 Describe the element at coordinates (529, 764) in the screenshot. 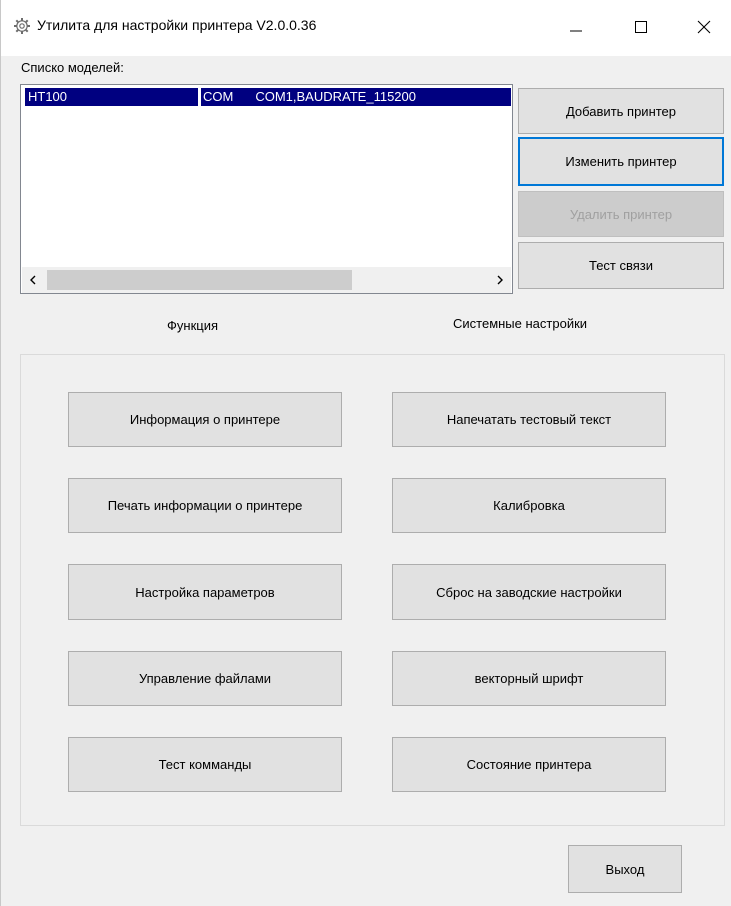

I see `printer-status-button: Состояние принтера` at that location.